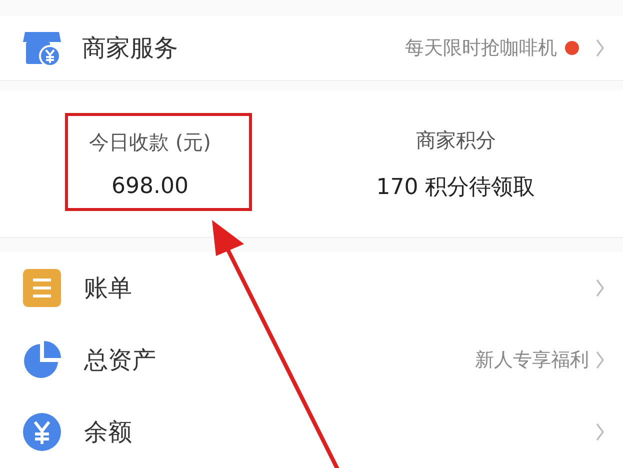 This screenshot has width=623, height=468. Describe the element at coordinates (456, 188) in the screenshot. I see `stat-value: 170 积分待领取` at that location.